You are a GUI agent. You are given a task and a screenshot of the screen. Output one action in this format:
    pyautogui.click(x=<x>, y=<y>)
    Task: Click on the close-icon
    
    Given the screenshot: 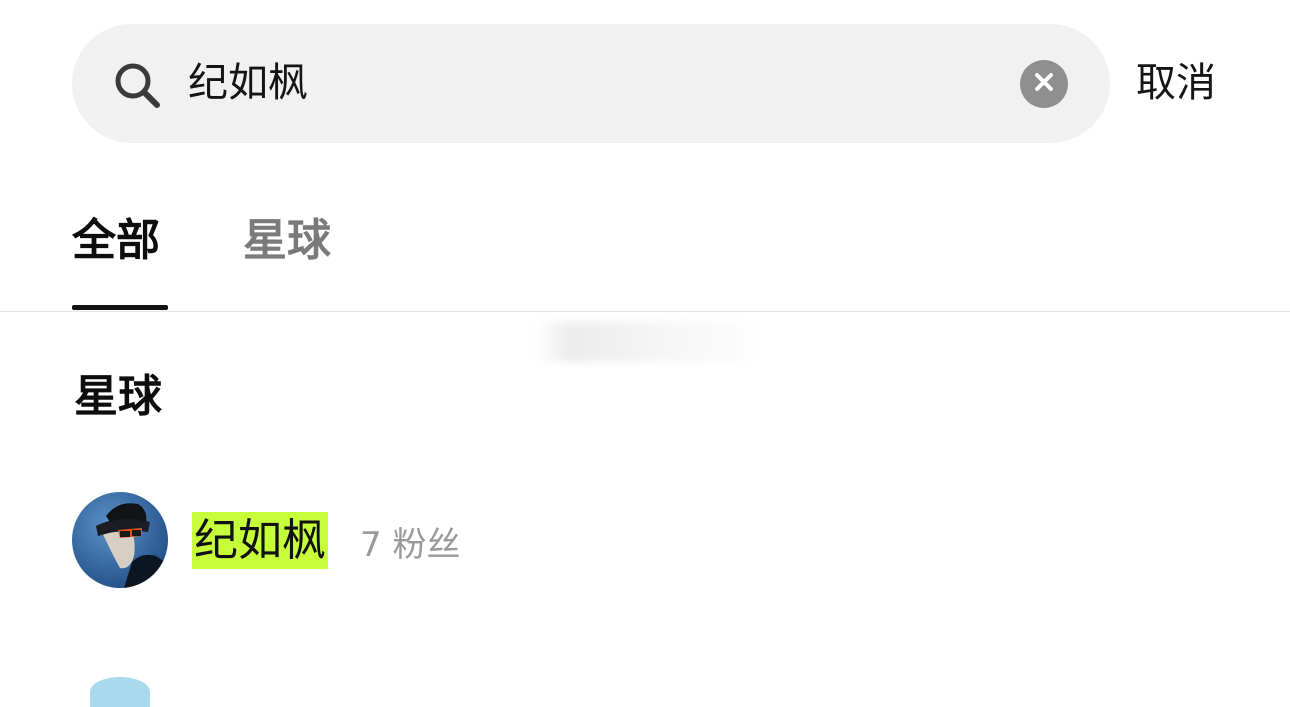 What is the action you would take?
    pyautogui.click(x=1044, y=84)
    